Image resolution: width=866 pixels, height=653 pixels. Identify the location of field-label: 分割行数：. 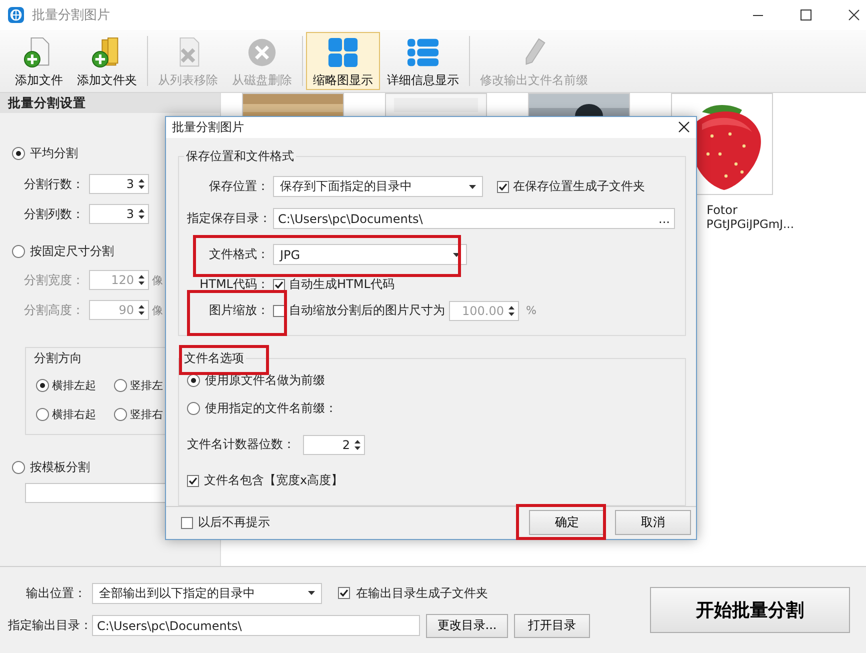
(54, 184).